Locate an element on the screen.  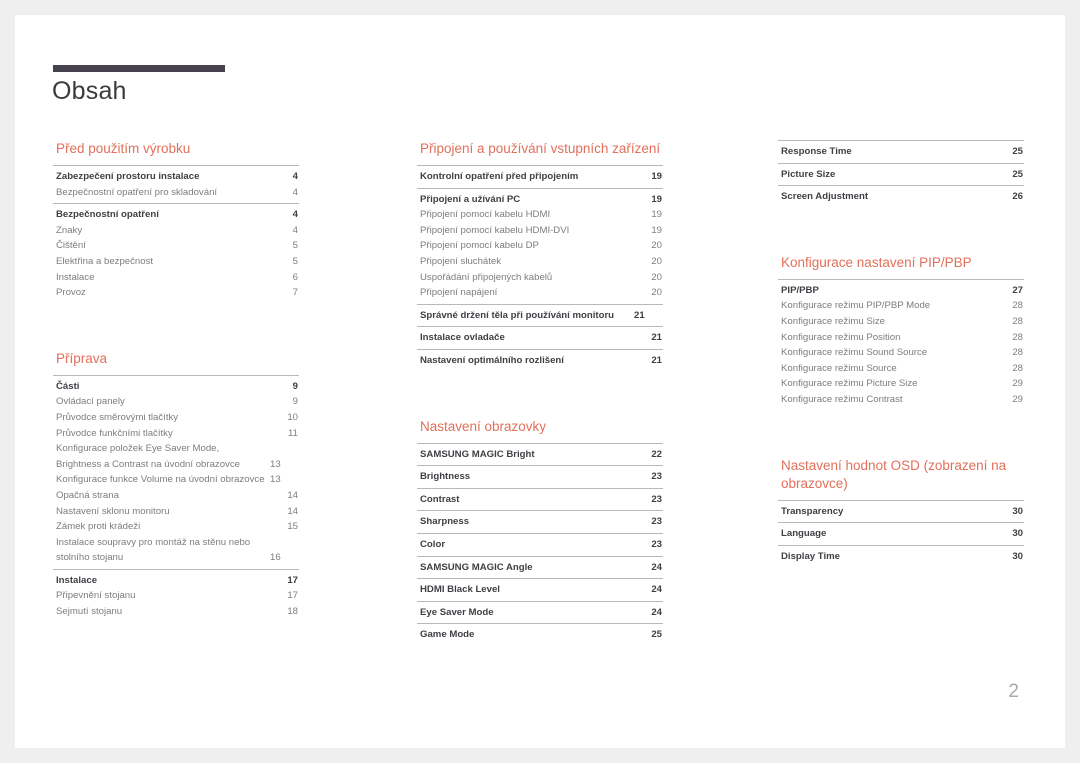
toc-entry-label: Bezpečnostní opatření pro skladování is located at coordinates (137, 192).